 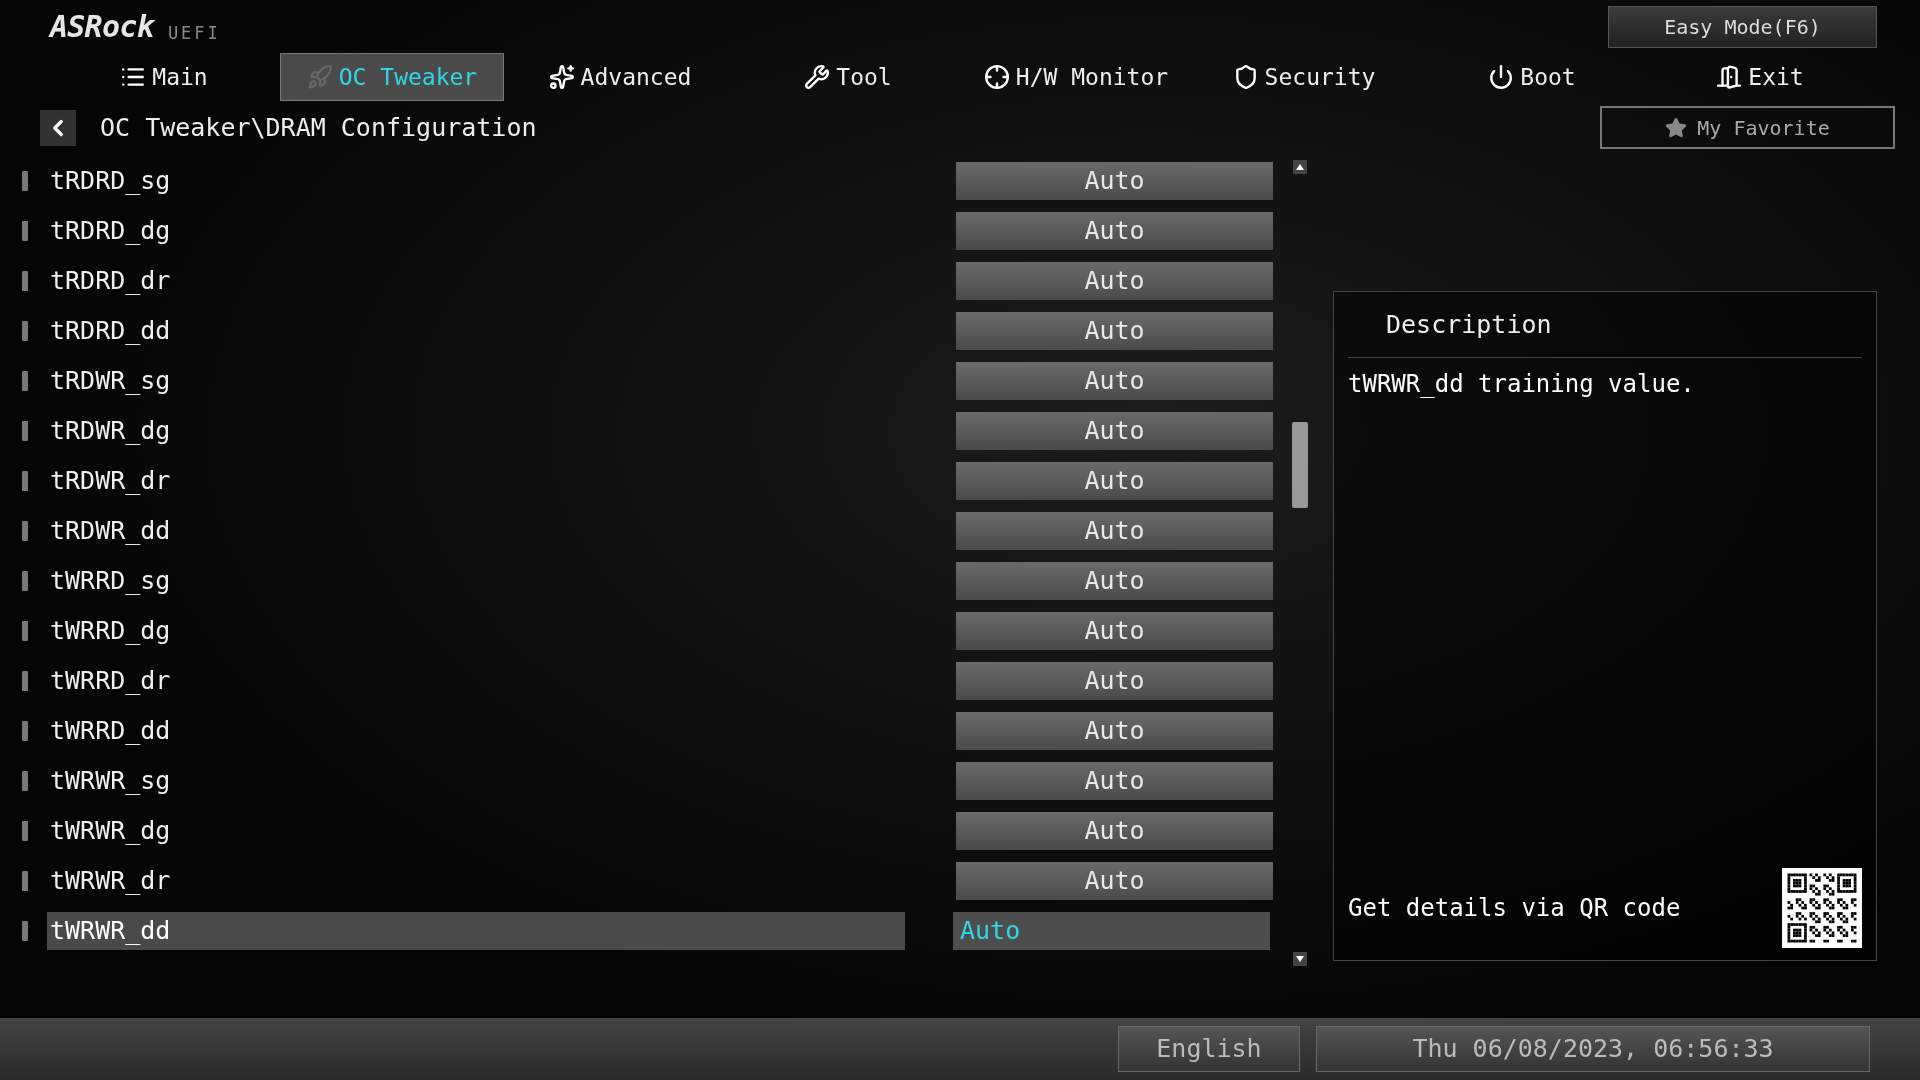 I want to click on setting-label: tRDRD_dg, so click(x=479, y=231).